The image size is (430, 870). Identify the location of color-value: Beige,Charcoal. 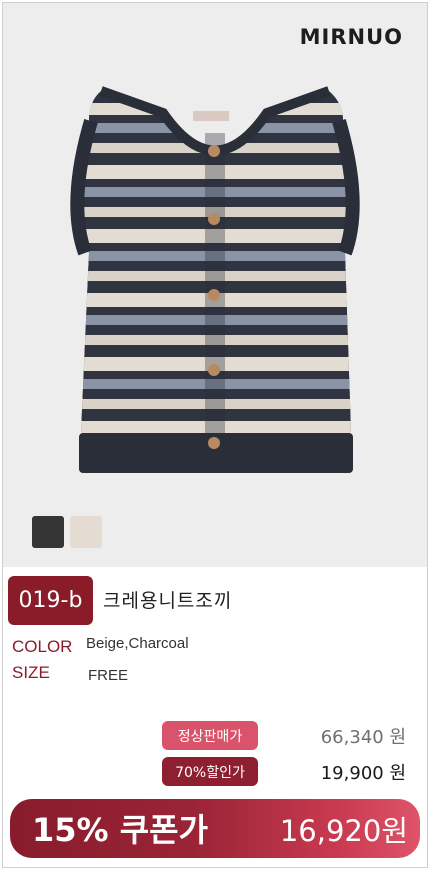
(137, 643).